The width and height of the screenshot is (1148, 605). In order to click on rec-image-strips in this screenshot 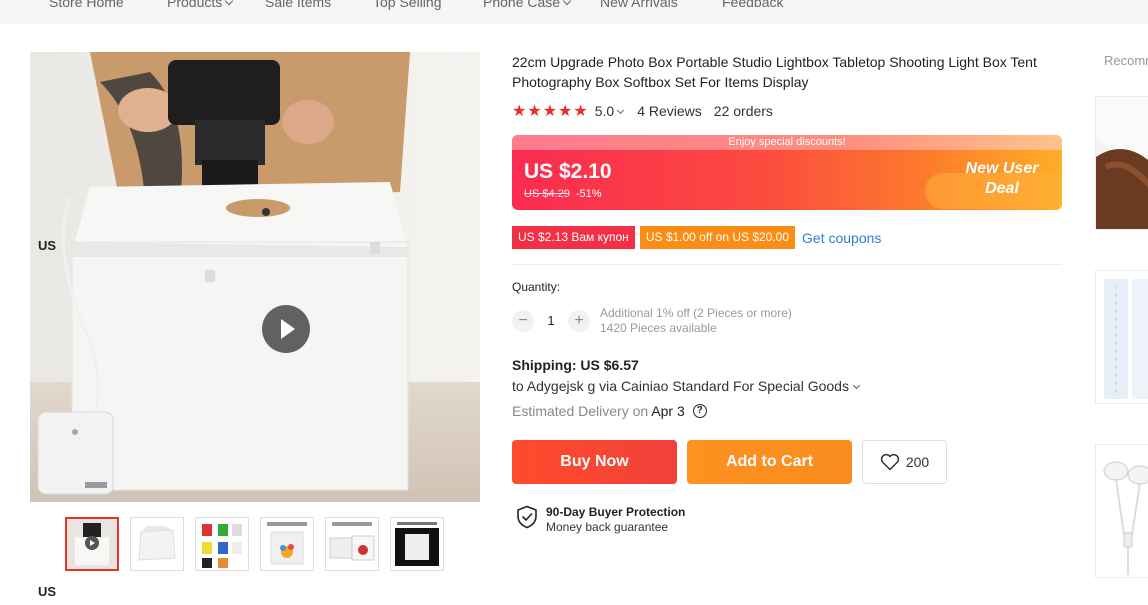, I will do `click(1122, 337)`.